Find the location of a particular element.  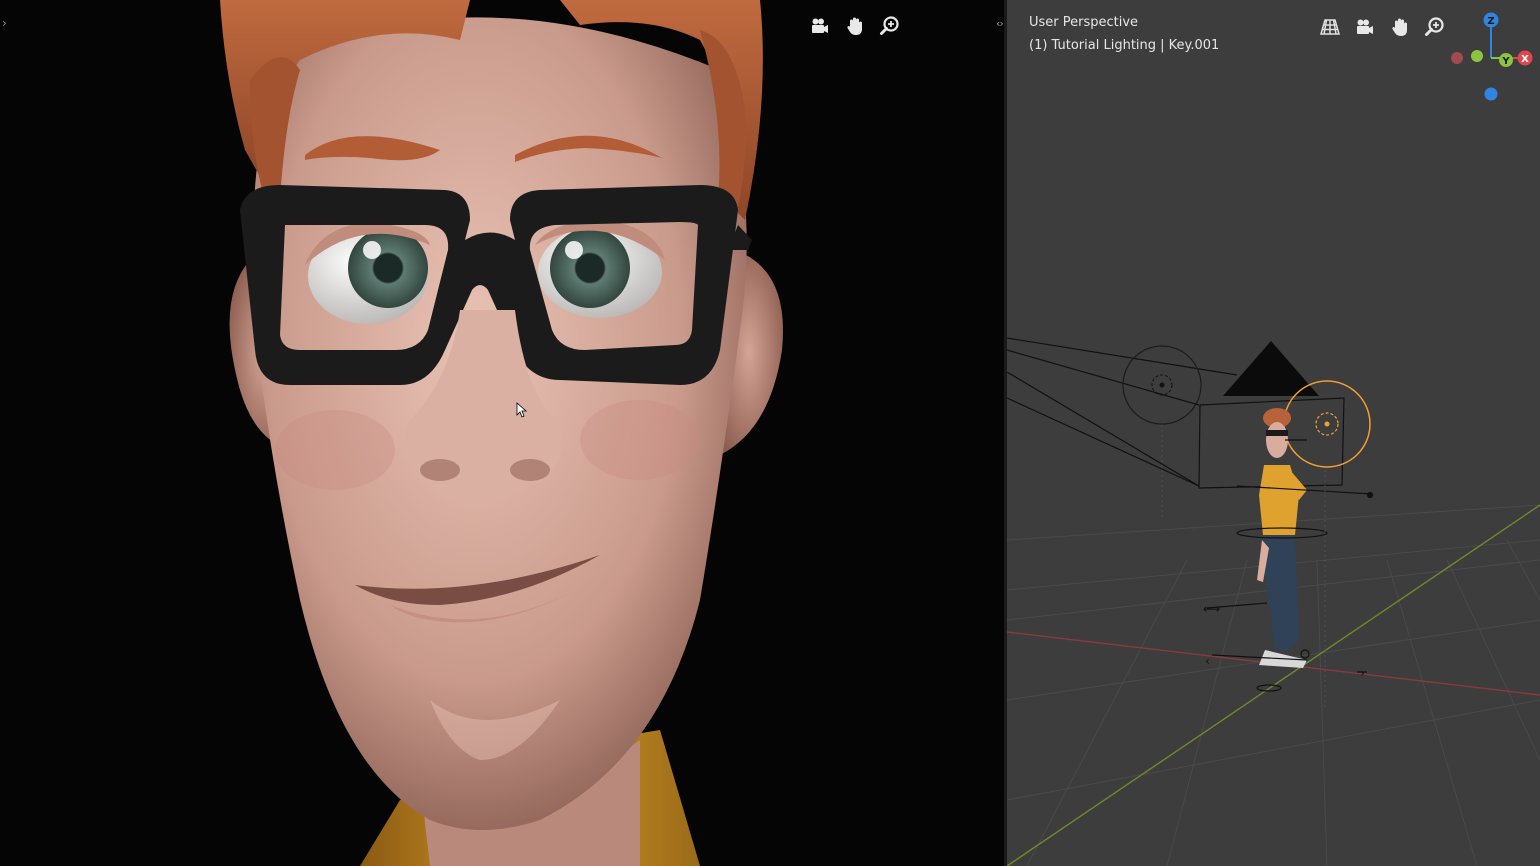

area-split-arrows-icon: ‹› is located at coordinates (1000, 23).